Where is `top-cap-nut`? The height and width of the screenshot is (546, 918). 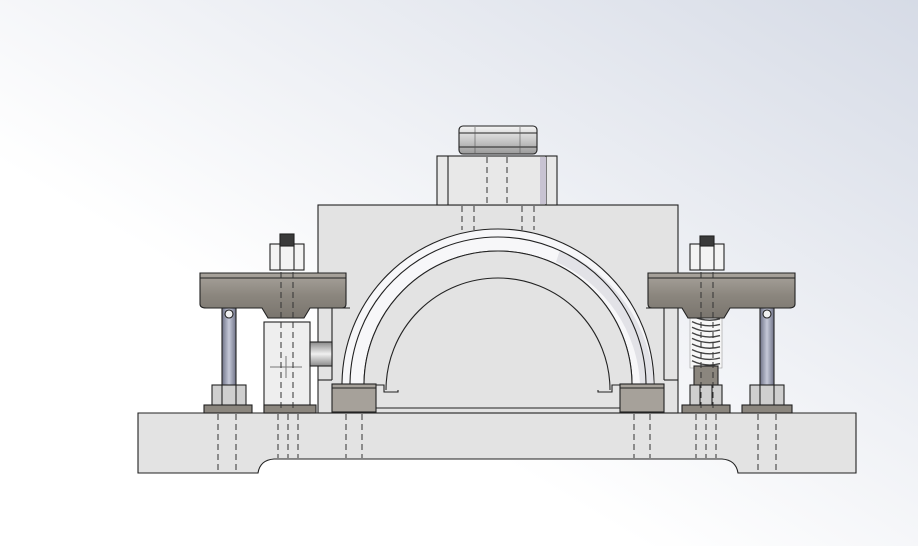 top-cap-nut is located at coordinates (498, 140).